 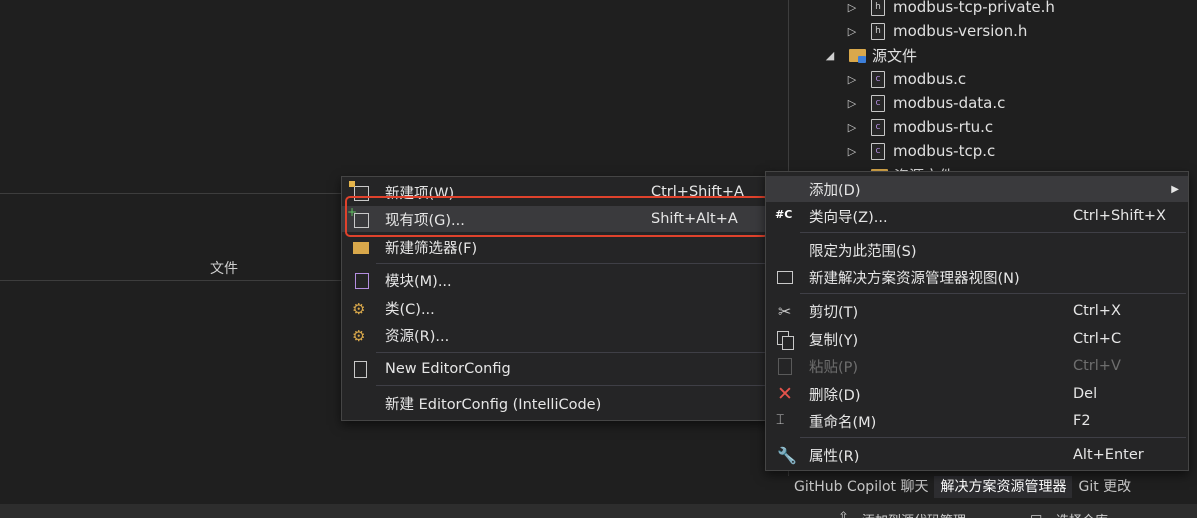 I want to click on module-icon, so click(x=360, y=280).